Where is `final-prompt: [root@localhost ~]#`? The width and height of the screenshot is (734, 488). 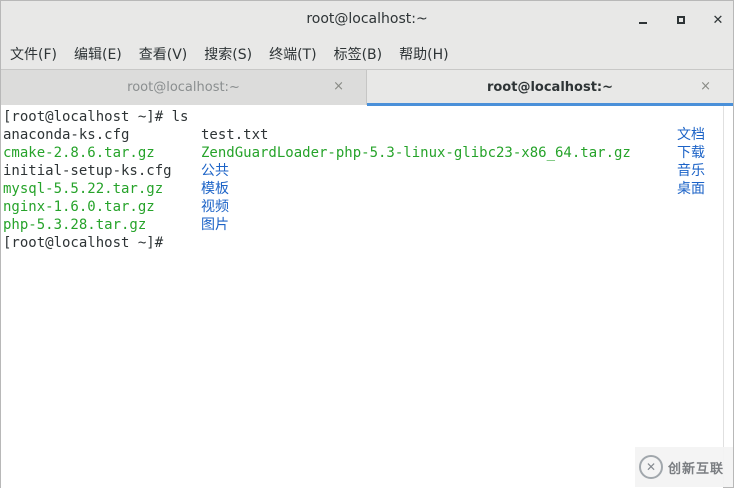
final-prompt: [root@localhost ~]# is located at coordinates (87, 243).